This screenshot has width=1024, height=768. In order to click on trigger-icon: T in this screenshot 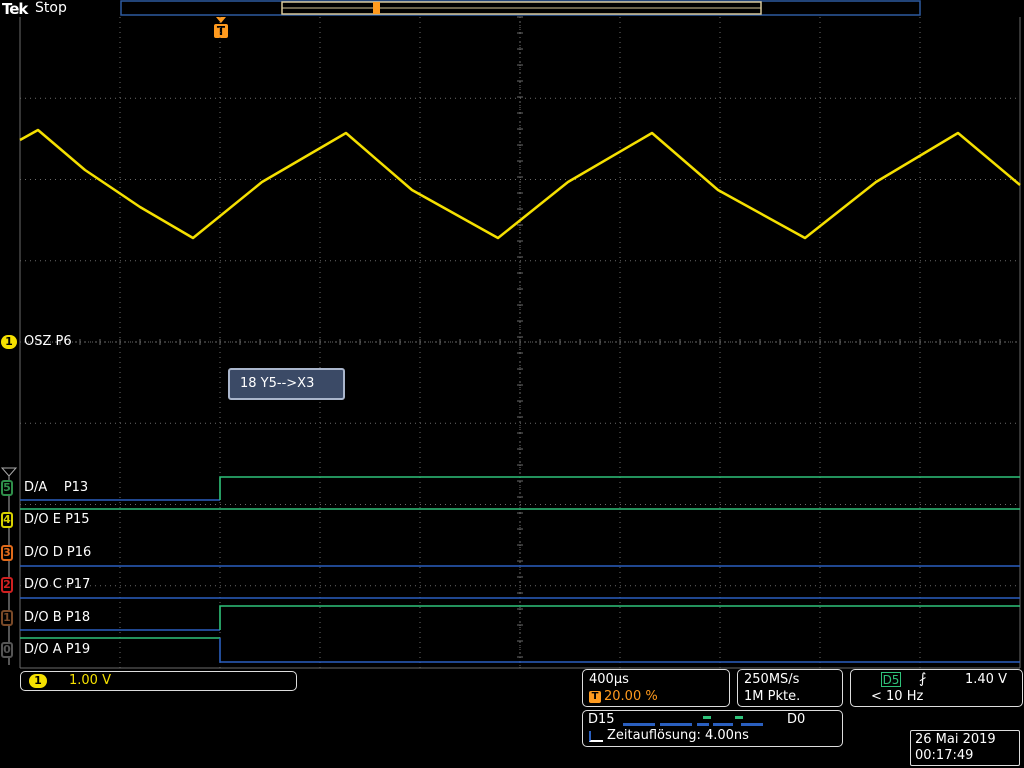, I will do `click(595, 697)`.